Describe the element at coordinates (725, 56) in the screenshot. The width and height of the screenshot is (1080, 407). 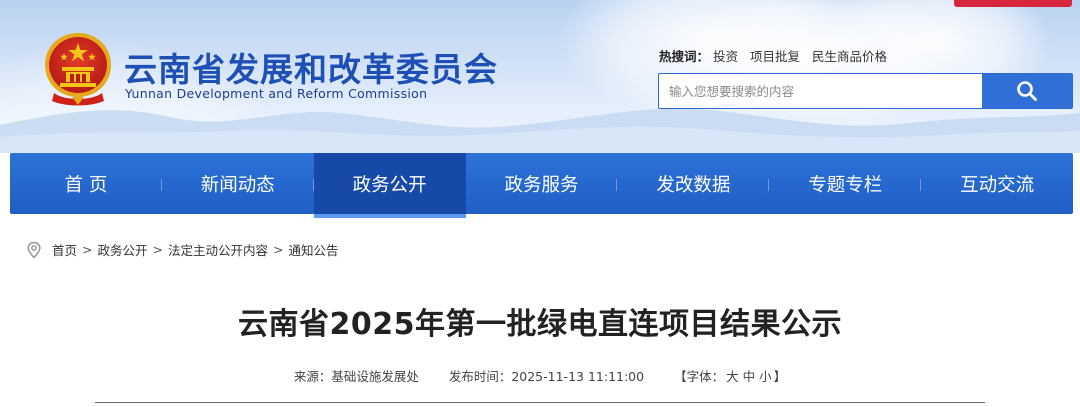
I see `hot-search-term-investment: 投资` at that location.